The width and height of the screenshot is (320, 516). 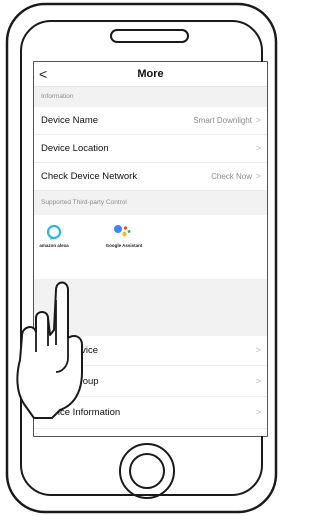 I want to click on alexa-icon, so click(x=54, y=232).